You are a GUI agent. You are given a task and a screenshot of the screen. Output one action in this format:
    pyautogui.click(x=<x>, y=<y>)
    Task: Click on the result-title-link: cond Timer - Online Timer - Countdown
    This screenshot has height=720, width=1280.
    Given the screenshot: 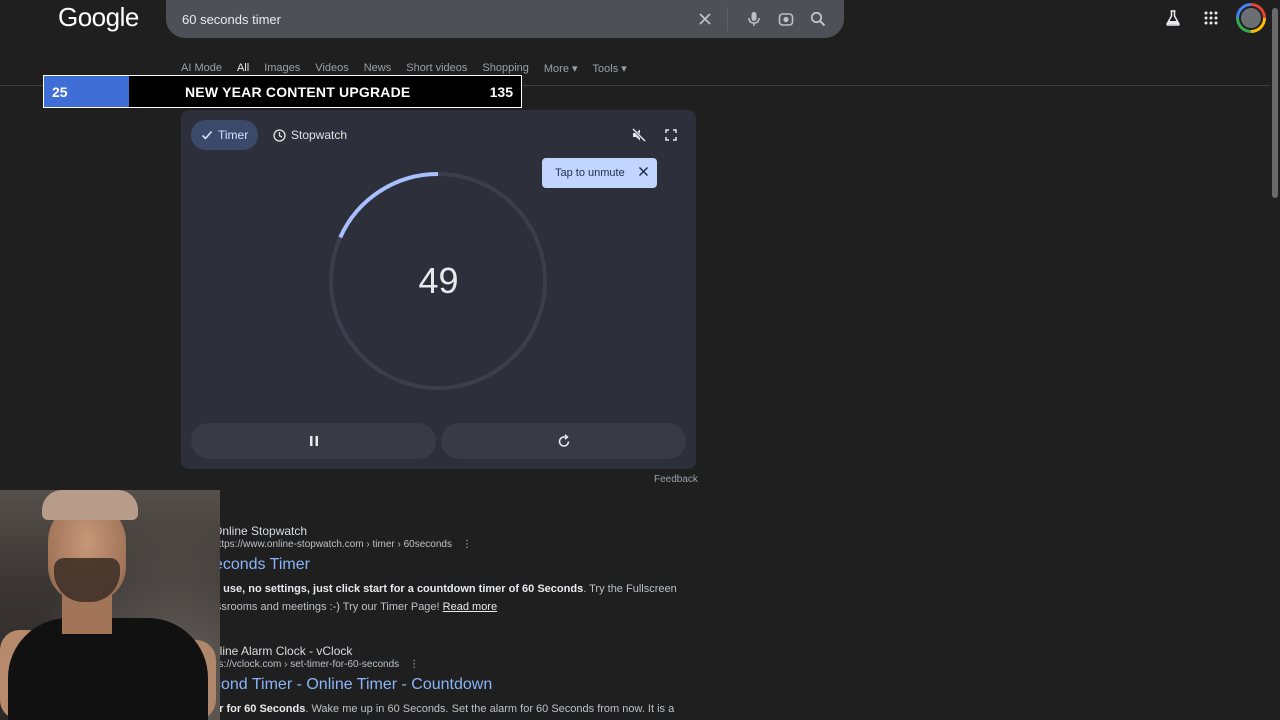 What is the action you would take?
    pyautogui.click(x=352, y=685)
    